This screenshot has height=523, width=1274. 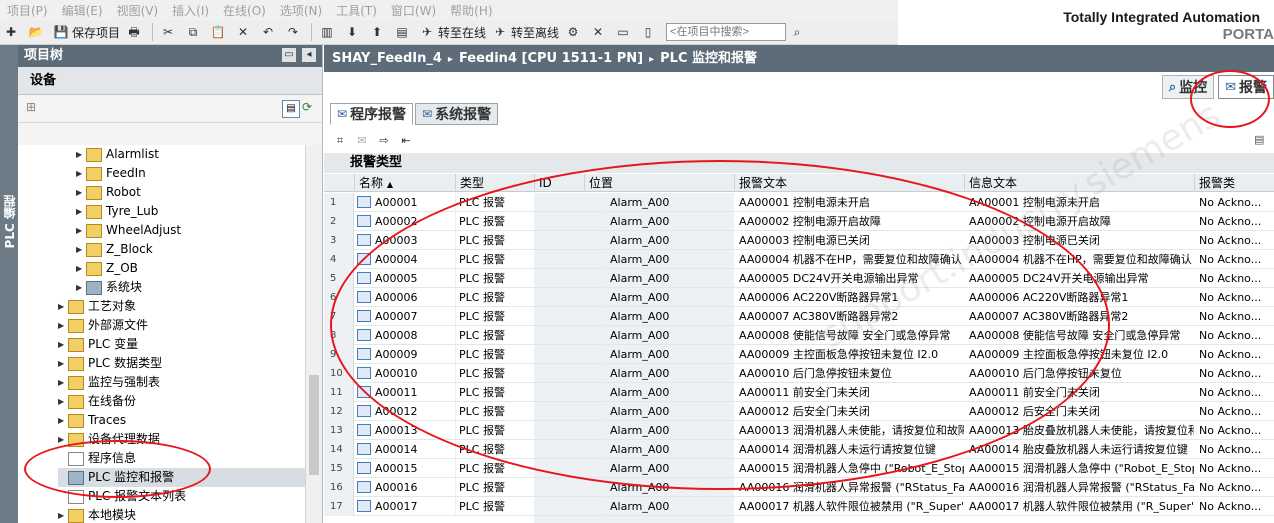 What do you see at coordinates (403, 32) in the screenshot?
I see `simulate-button: ▤` at bounding box center [403, 32].